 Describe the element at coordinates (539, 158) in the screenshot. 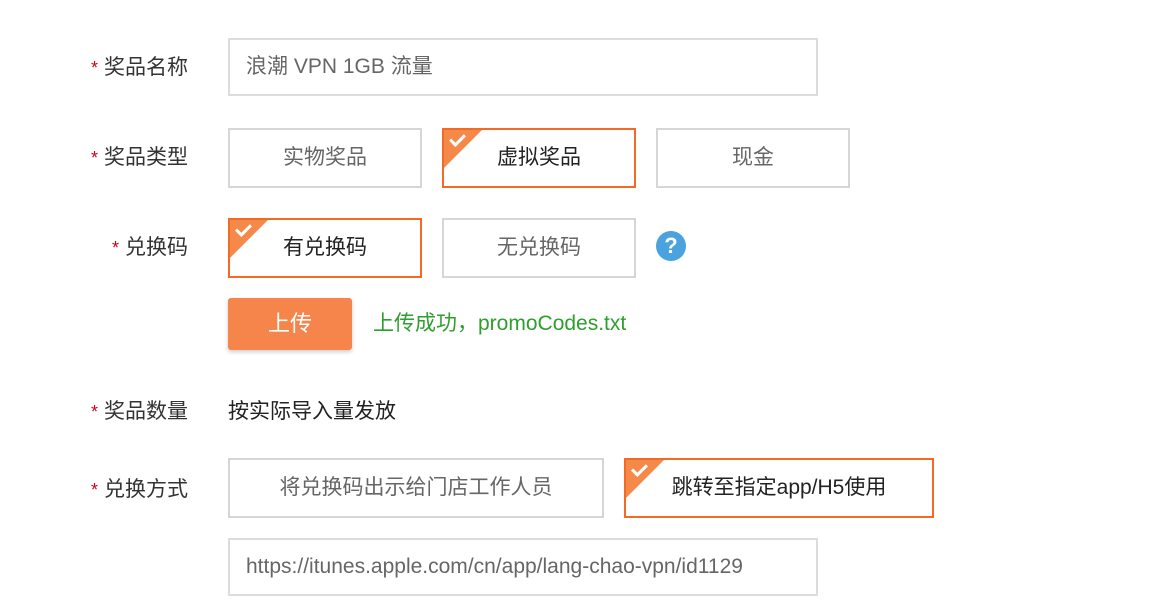

I see `prize-type-option-virtual: 虚拟奖品` at that location.